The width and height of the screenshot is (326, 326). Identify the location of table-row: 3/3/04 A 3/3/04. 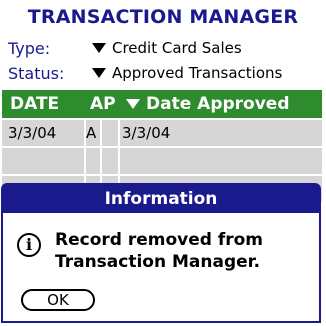
(162, 133).